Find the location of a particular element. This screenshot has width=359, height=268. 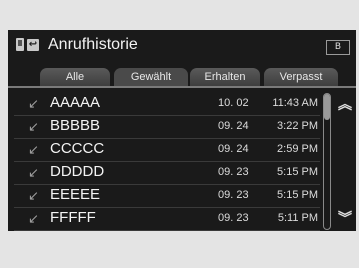

tab-gewaehlt: Gewählt is located at coordinates (151, 77).